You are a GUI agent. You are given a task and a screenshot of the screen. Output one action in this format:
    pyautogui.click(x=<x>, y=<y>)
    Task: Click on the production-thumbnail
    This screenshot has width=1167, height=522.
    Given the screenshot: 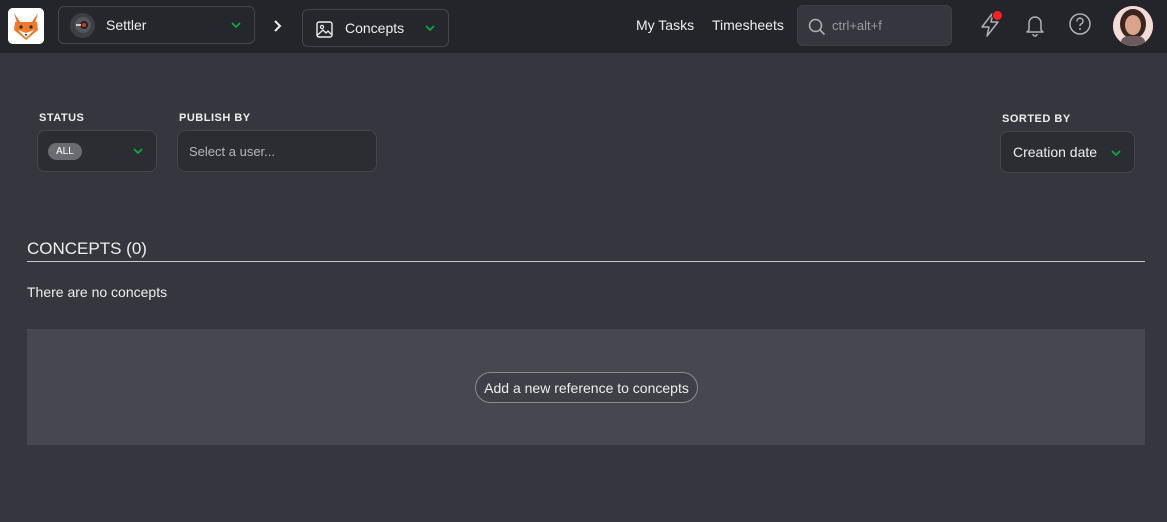 What is the action you would take?
    pyautogui.click(x=82, y=25)
    